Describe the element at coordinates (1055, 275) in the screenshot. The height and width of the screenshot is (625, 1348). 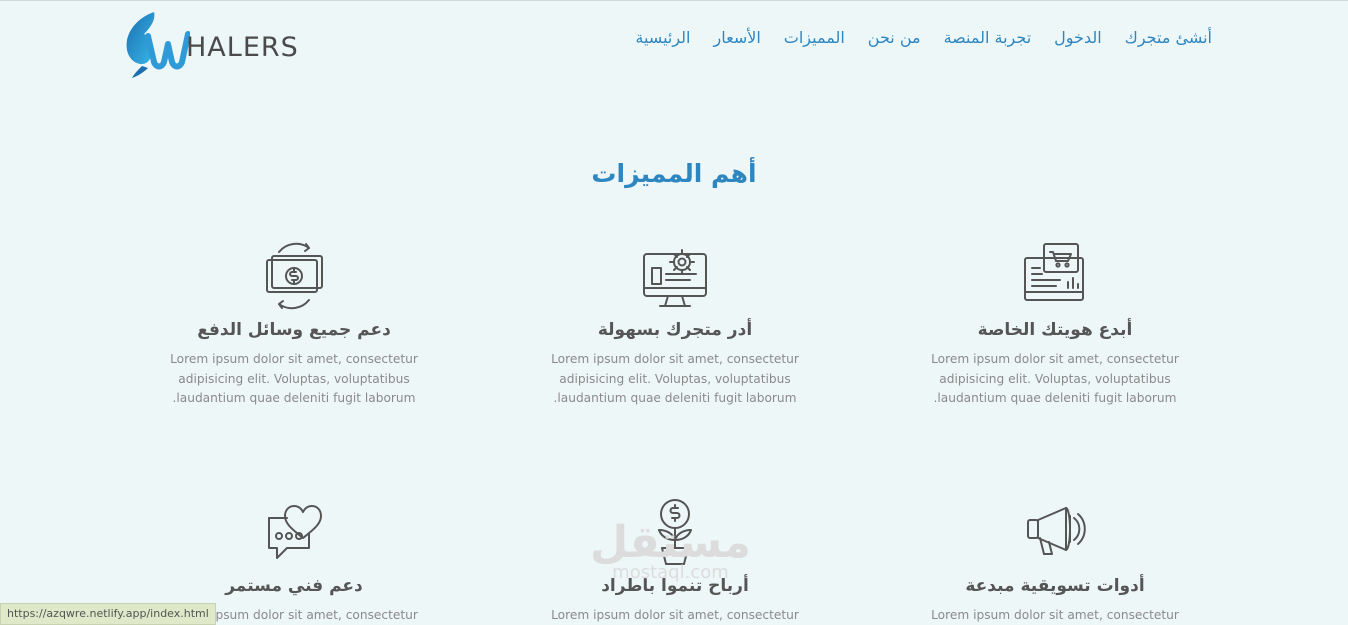
I see `store-screen-icon` at that location.